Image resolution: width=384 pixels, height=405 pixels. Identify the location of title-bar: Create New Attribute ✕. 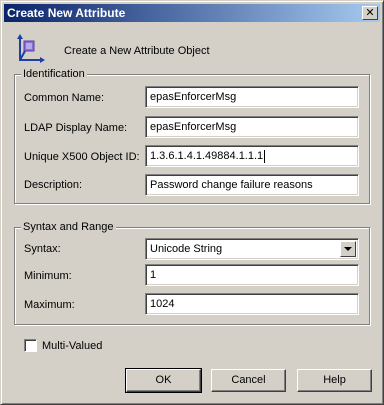
(192, 13).